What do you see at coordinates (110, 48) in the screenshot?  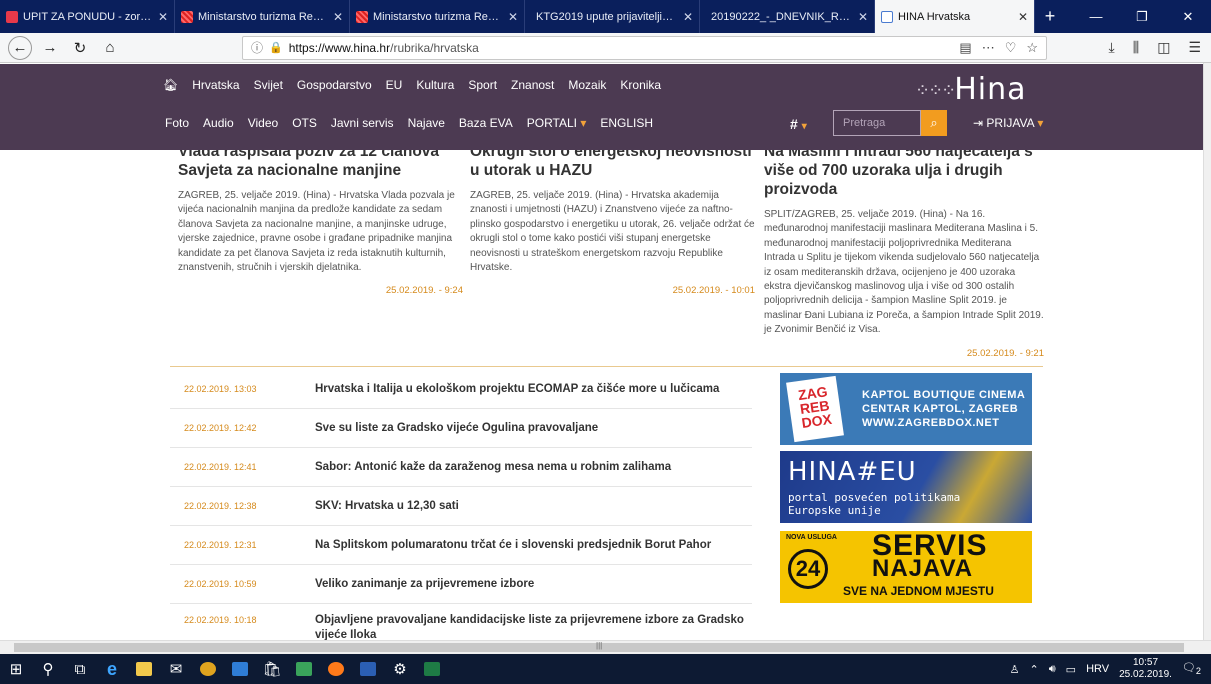 I see `home-icon: ⌂` at bounding box center [110, 48].